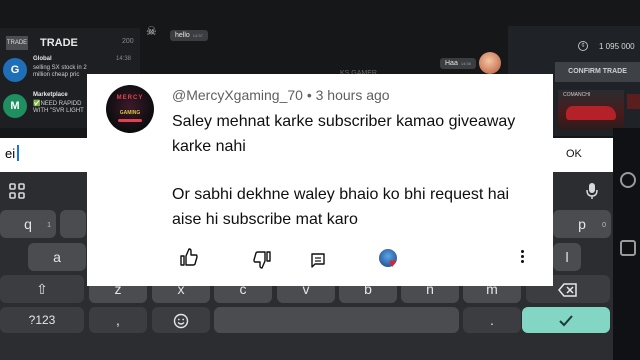 The image size is (640, 360). I want to click on grid-icon, so click(17, 192).